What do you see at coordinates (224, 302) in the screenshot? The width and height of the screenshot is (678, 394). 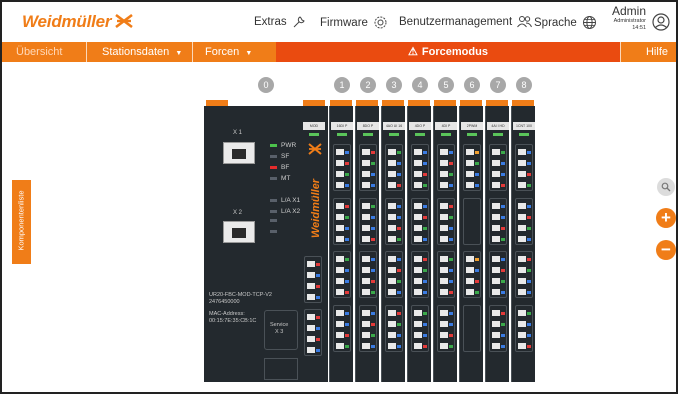 I see `coupler-part-number: 2476450000` at bounding box center [224, 302].